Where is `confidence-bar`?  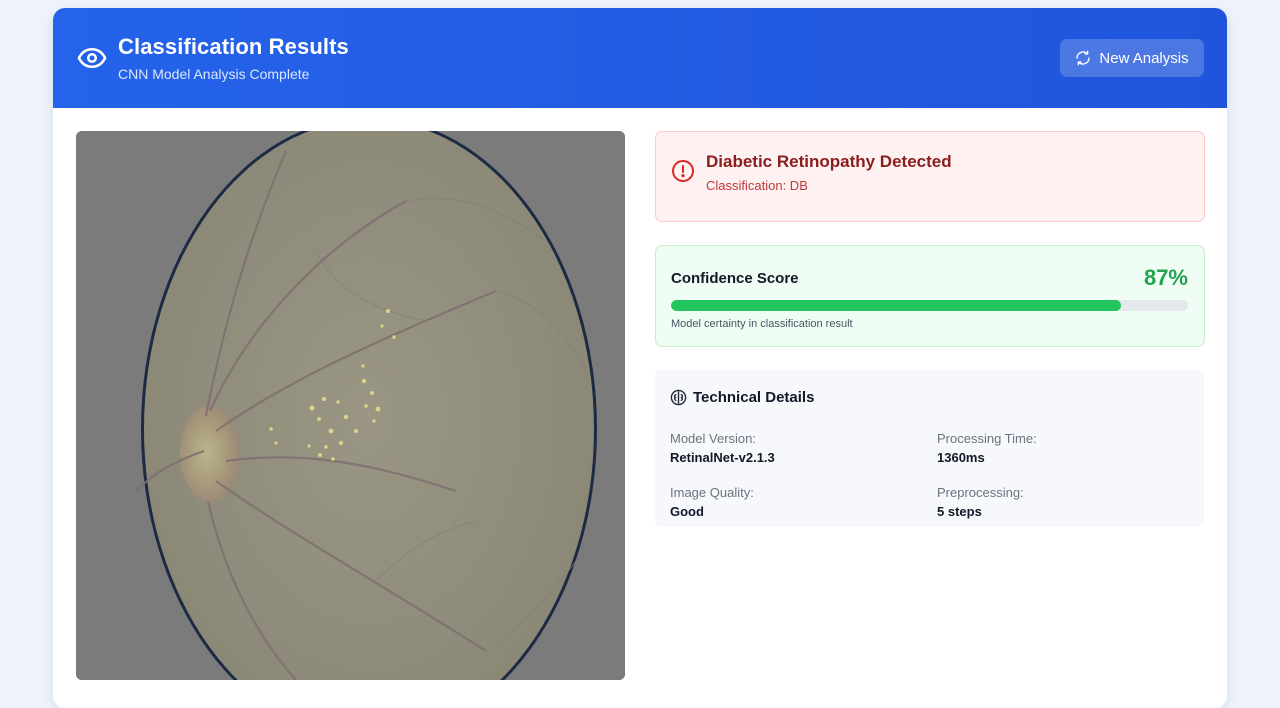
confidence-bar is located at coordinates (929, 305).